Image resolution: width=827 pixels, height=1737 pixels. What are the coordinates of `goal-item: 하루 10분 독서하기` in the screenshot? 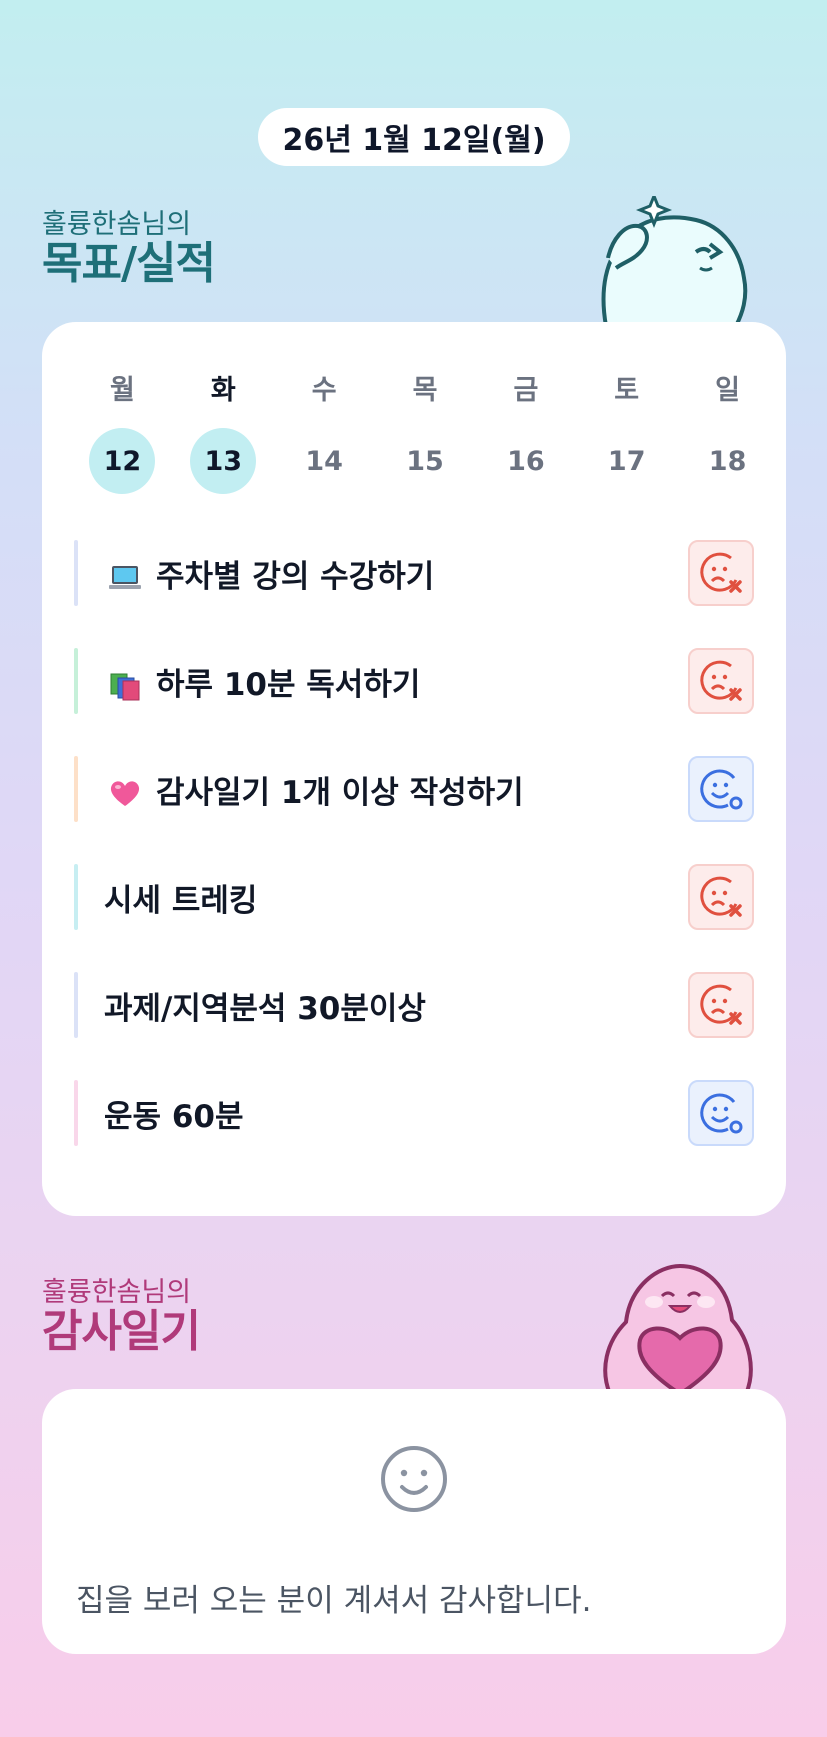 It's located at (414, 681).